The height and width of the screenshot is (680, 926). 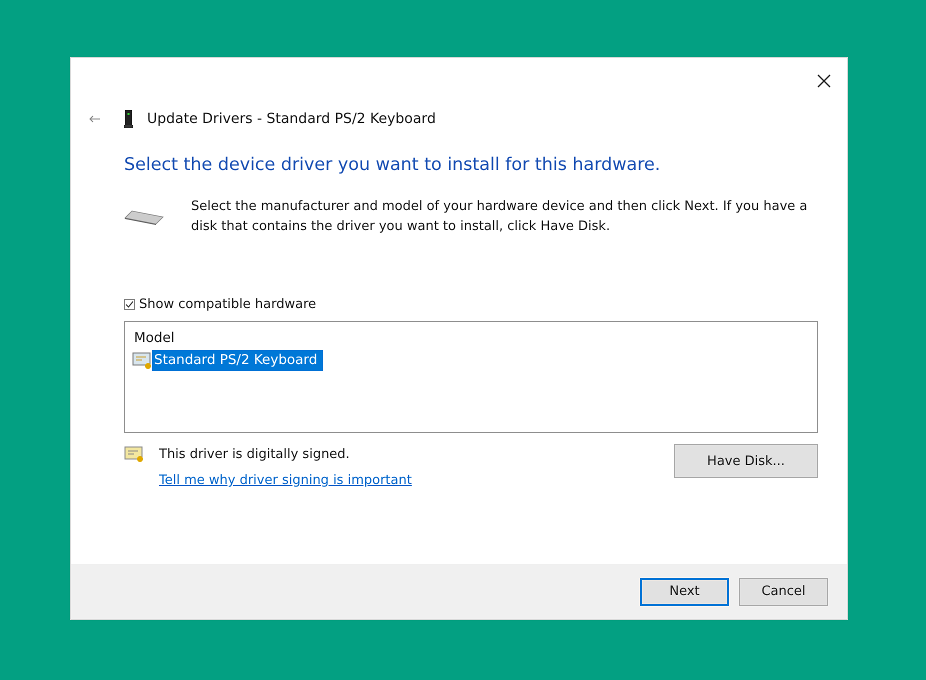 What do you see at coordinates (144, 217) in the screenshot?
I see `keyboard-icon` at bounding box center [144, 217].